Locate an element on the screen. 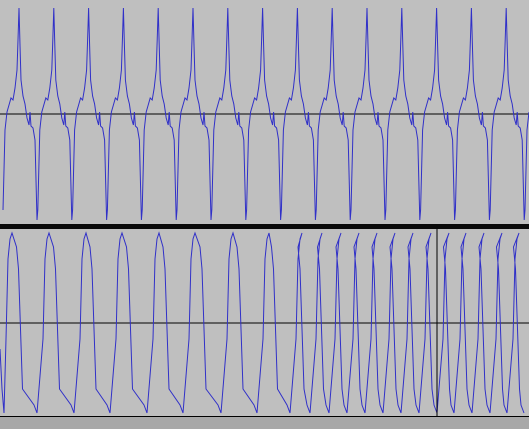 The height and width of the screenshot is (429, 529). horizontal-scrollbar is located at coordinates (264, 422).